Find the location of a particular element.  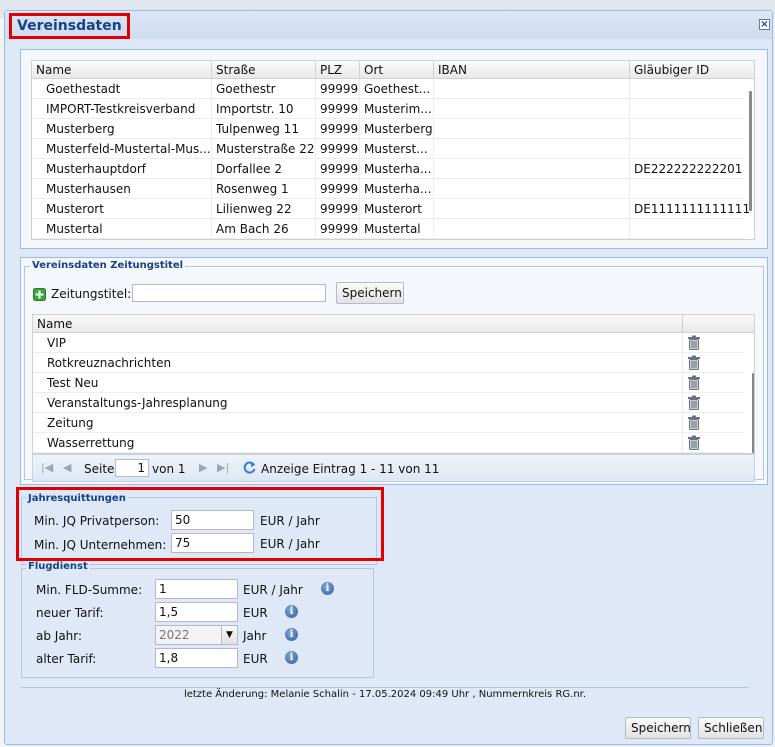

zeitungstitel-save-button: Speichern is located at coordinates (370, 293).